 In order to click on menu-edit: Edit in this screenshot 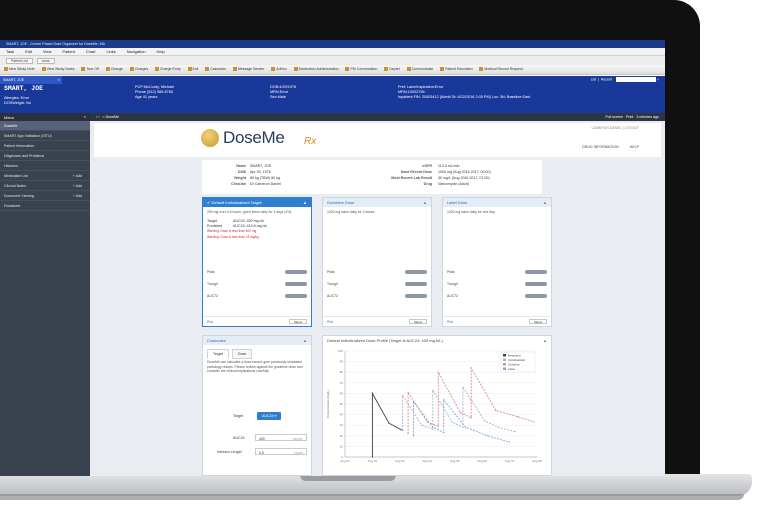, I will do `click(28, 51)`.